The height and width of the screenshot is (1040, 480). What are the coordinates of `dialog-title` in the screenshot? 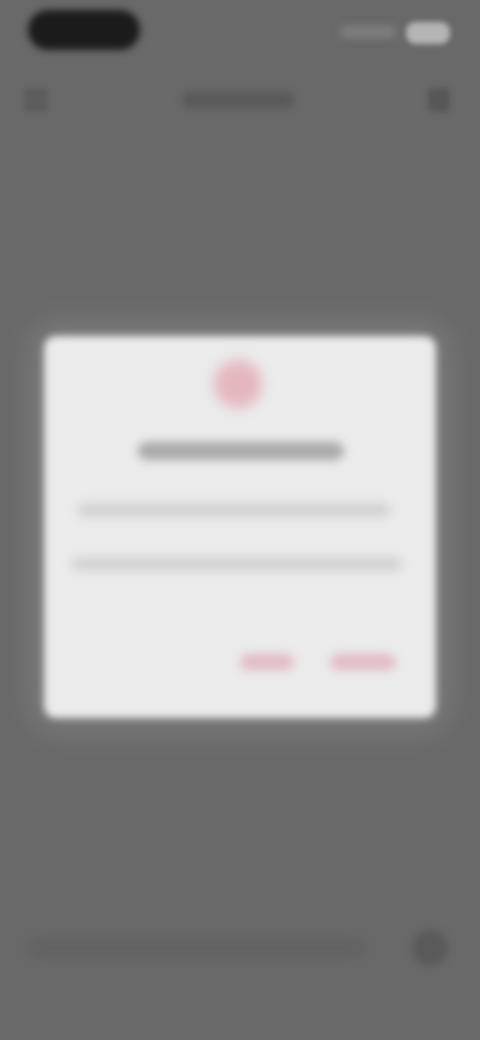 It's located at (241, 451).